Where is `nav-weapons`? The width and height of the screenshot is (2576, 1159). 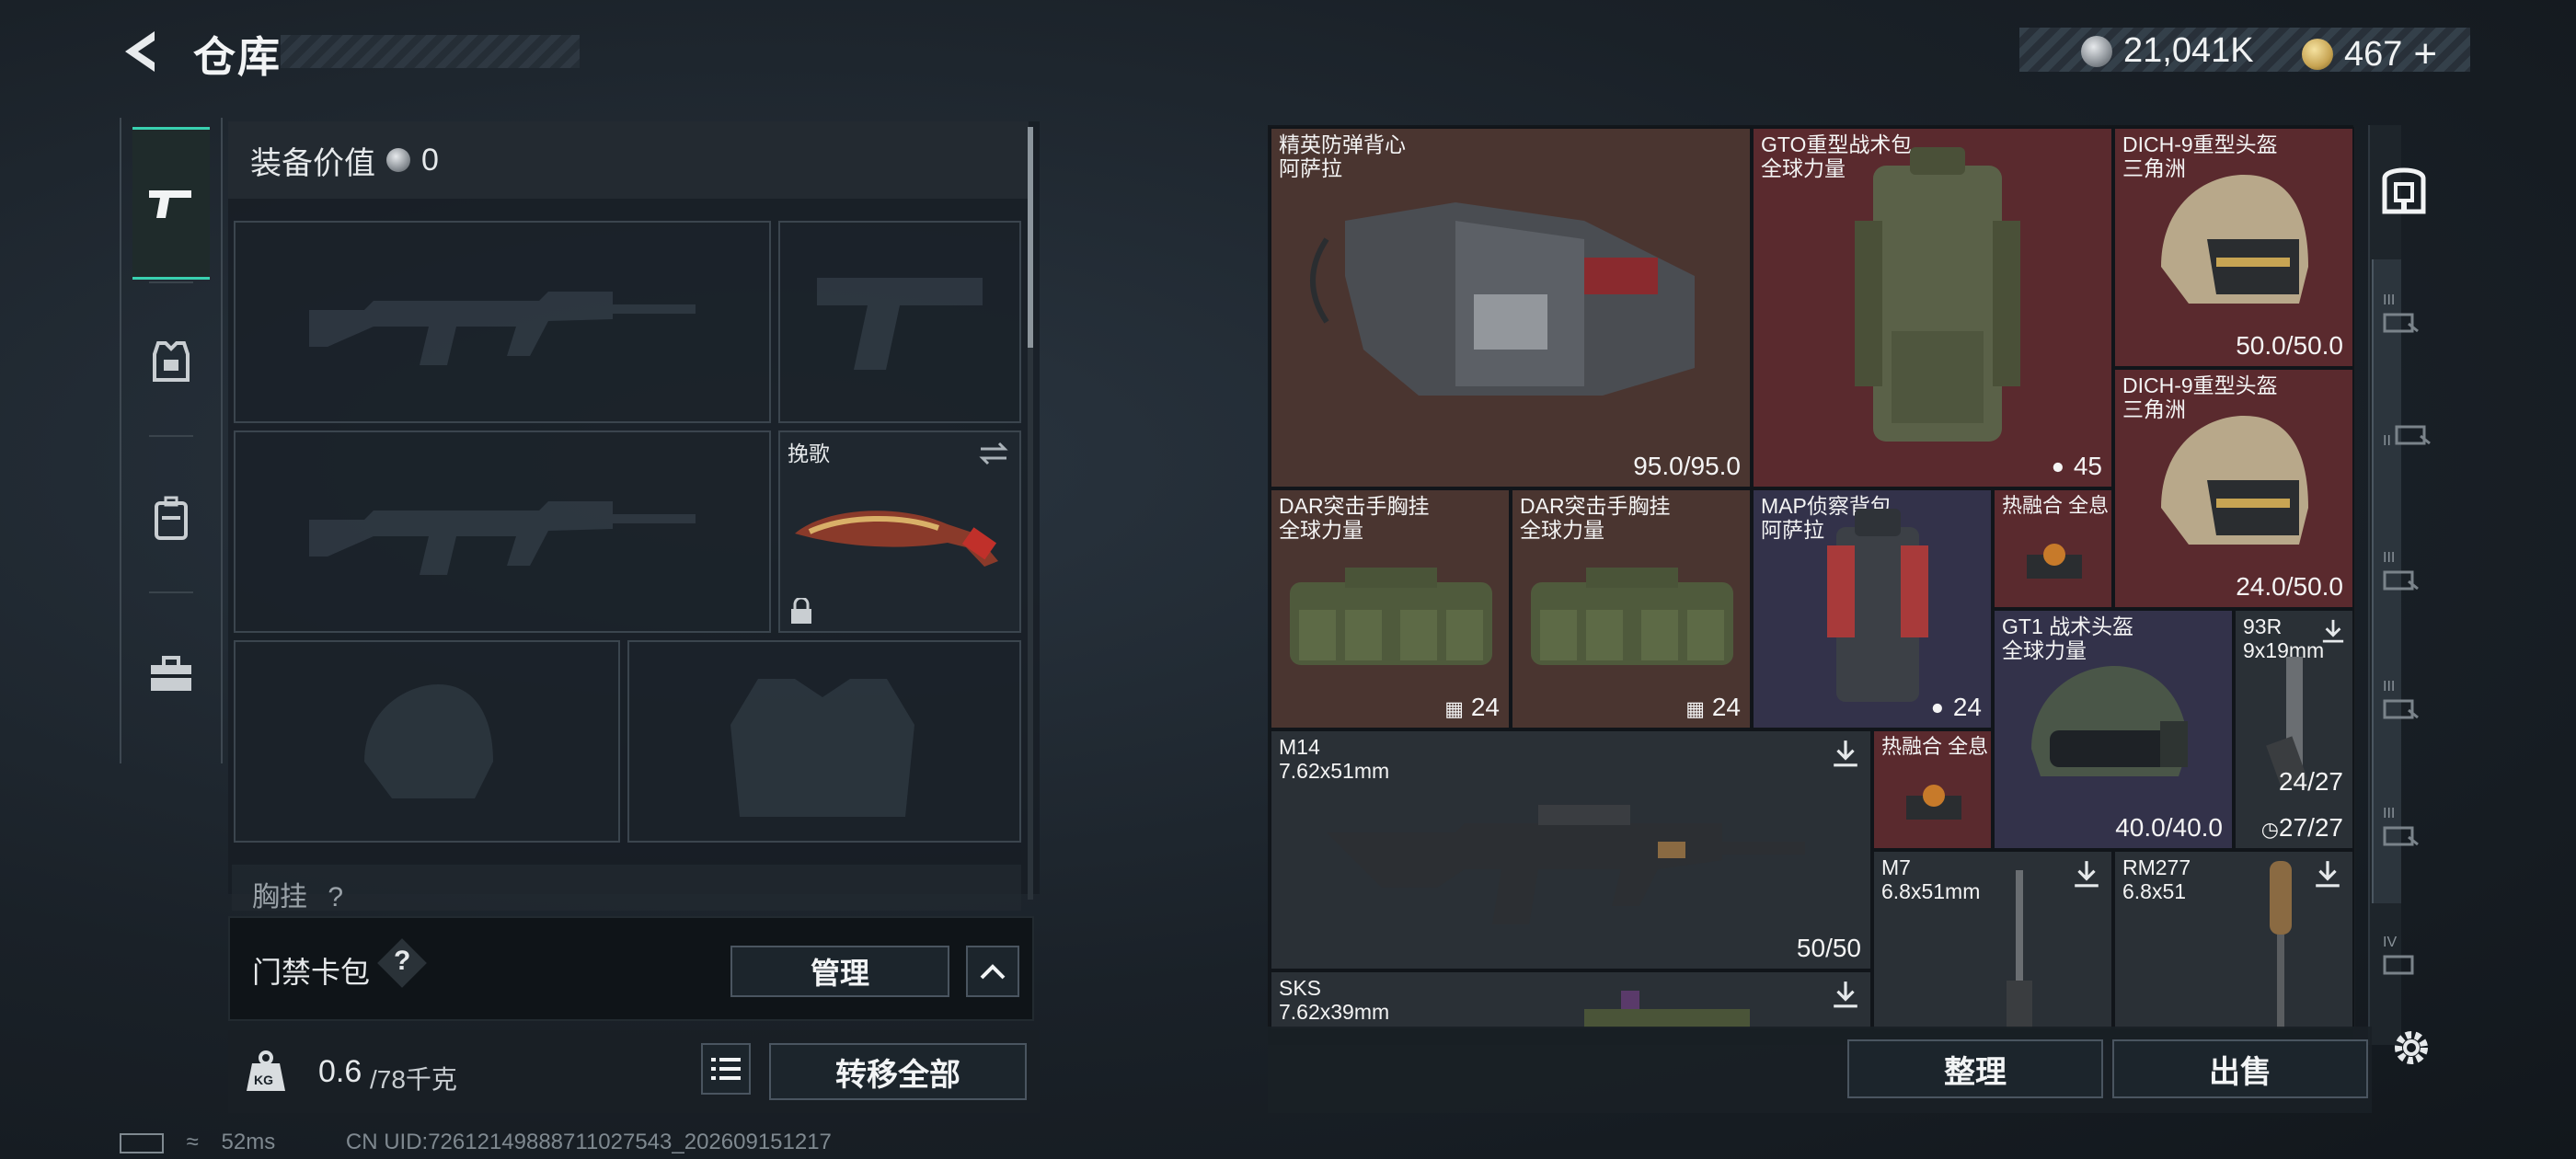
nav-weapons is located at coordinates (171, 203).